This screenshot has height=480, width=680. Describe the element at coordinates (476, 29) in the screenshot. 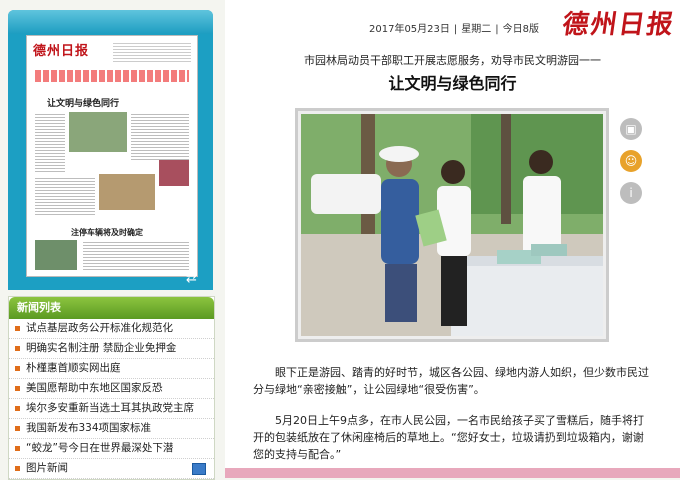

I see `weekday-text: 星期二` at that location.